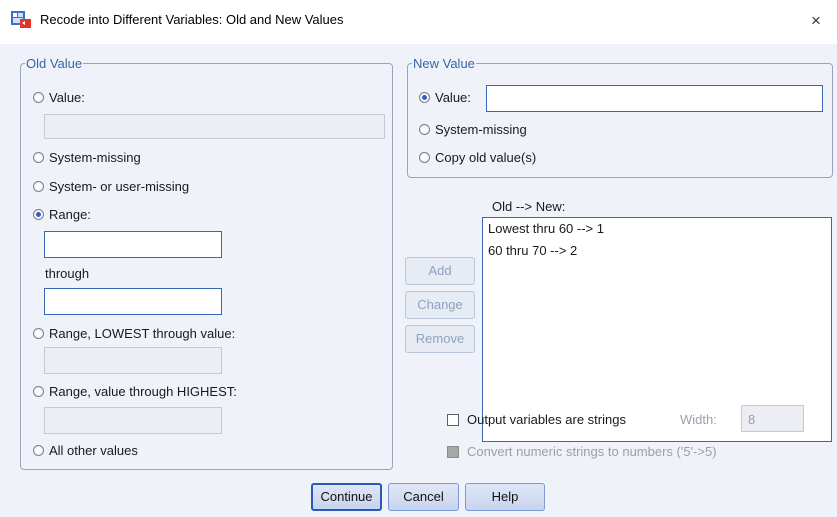 This screenshot has height=517, width=837. I want to click on old-system-user-missing-label: System- or user-missing, so click(119, 186).